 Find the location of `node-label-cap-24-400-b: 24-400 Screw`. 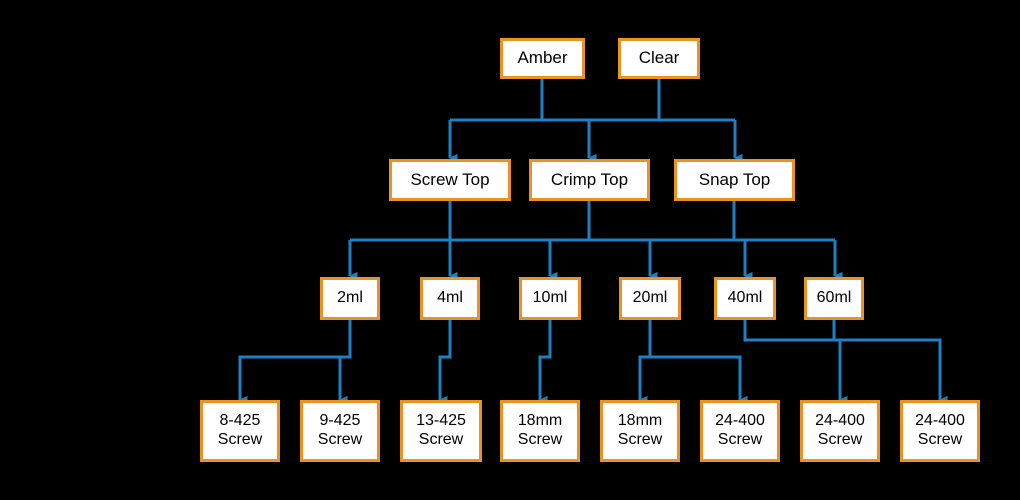

node-label-cap-24-400-b: 24-400 Screw is located at coordinates (840, 430).